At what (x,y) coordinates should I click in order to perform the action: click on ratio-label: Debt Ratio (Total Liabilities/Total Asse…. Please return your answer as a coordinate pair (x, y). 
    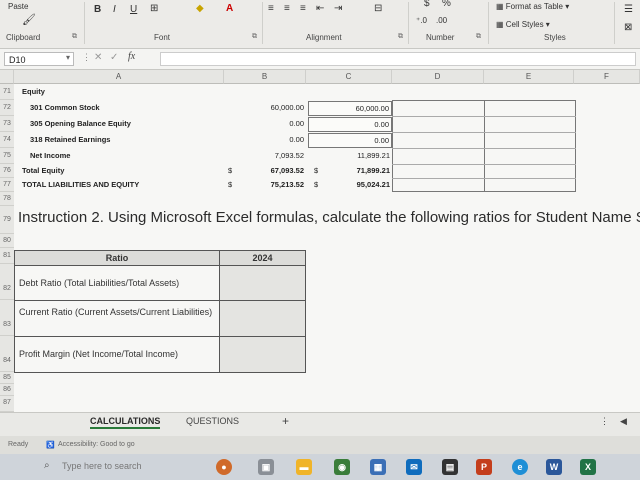
    Looking at the image, I should click on (117, 283).